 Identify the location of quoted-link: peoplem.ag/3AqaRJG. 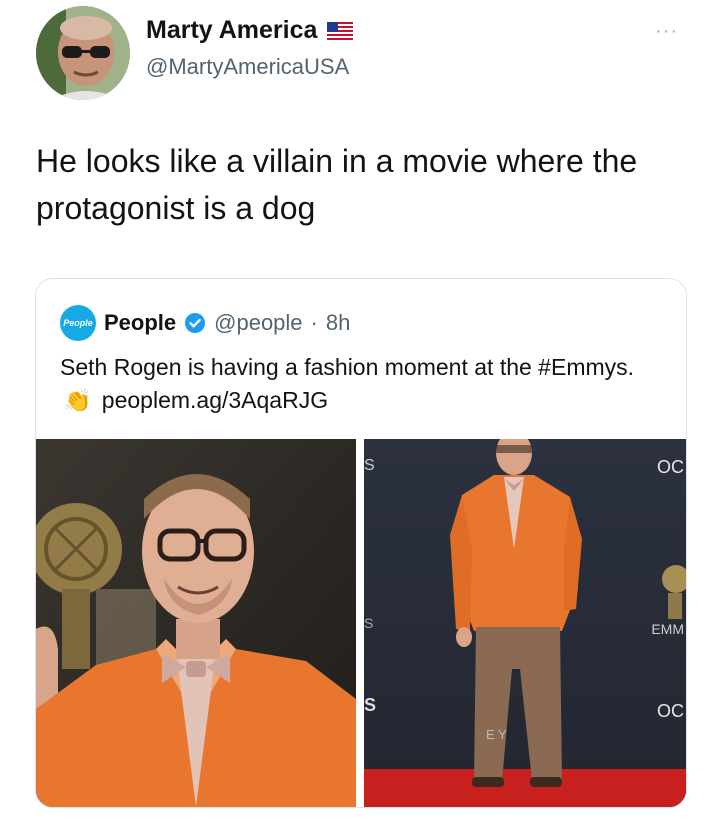
(215, 400).